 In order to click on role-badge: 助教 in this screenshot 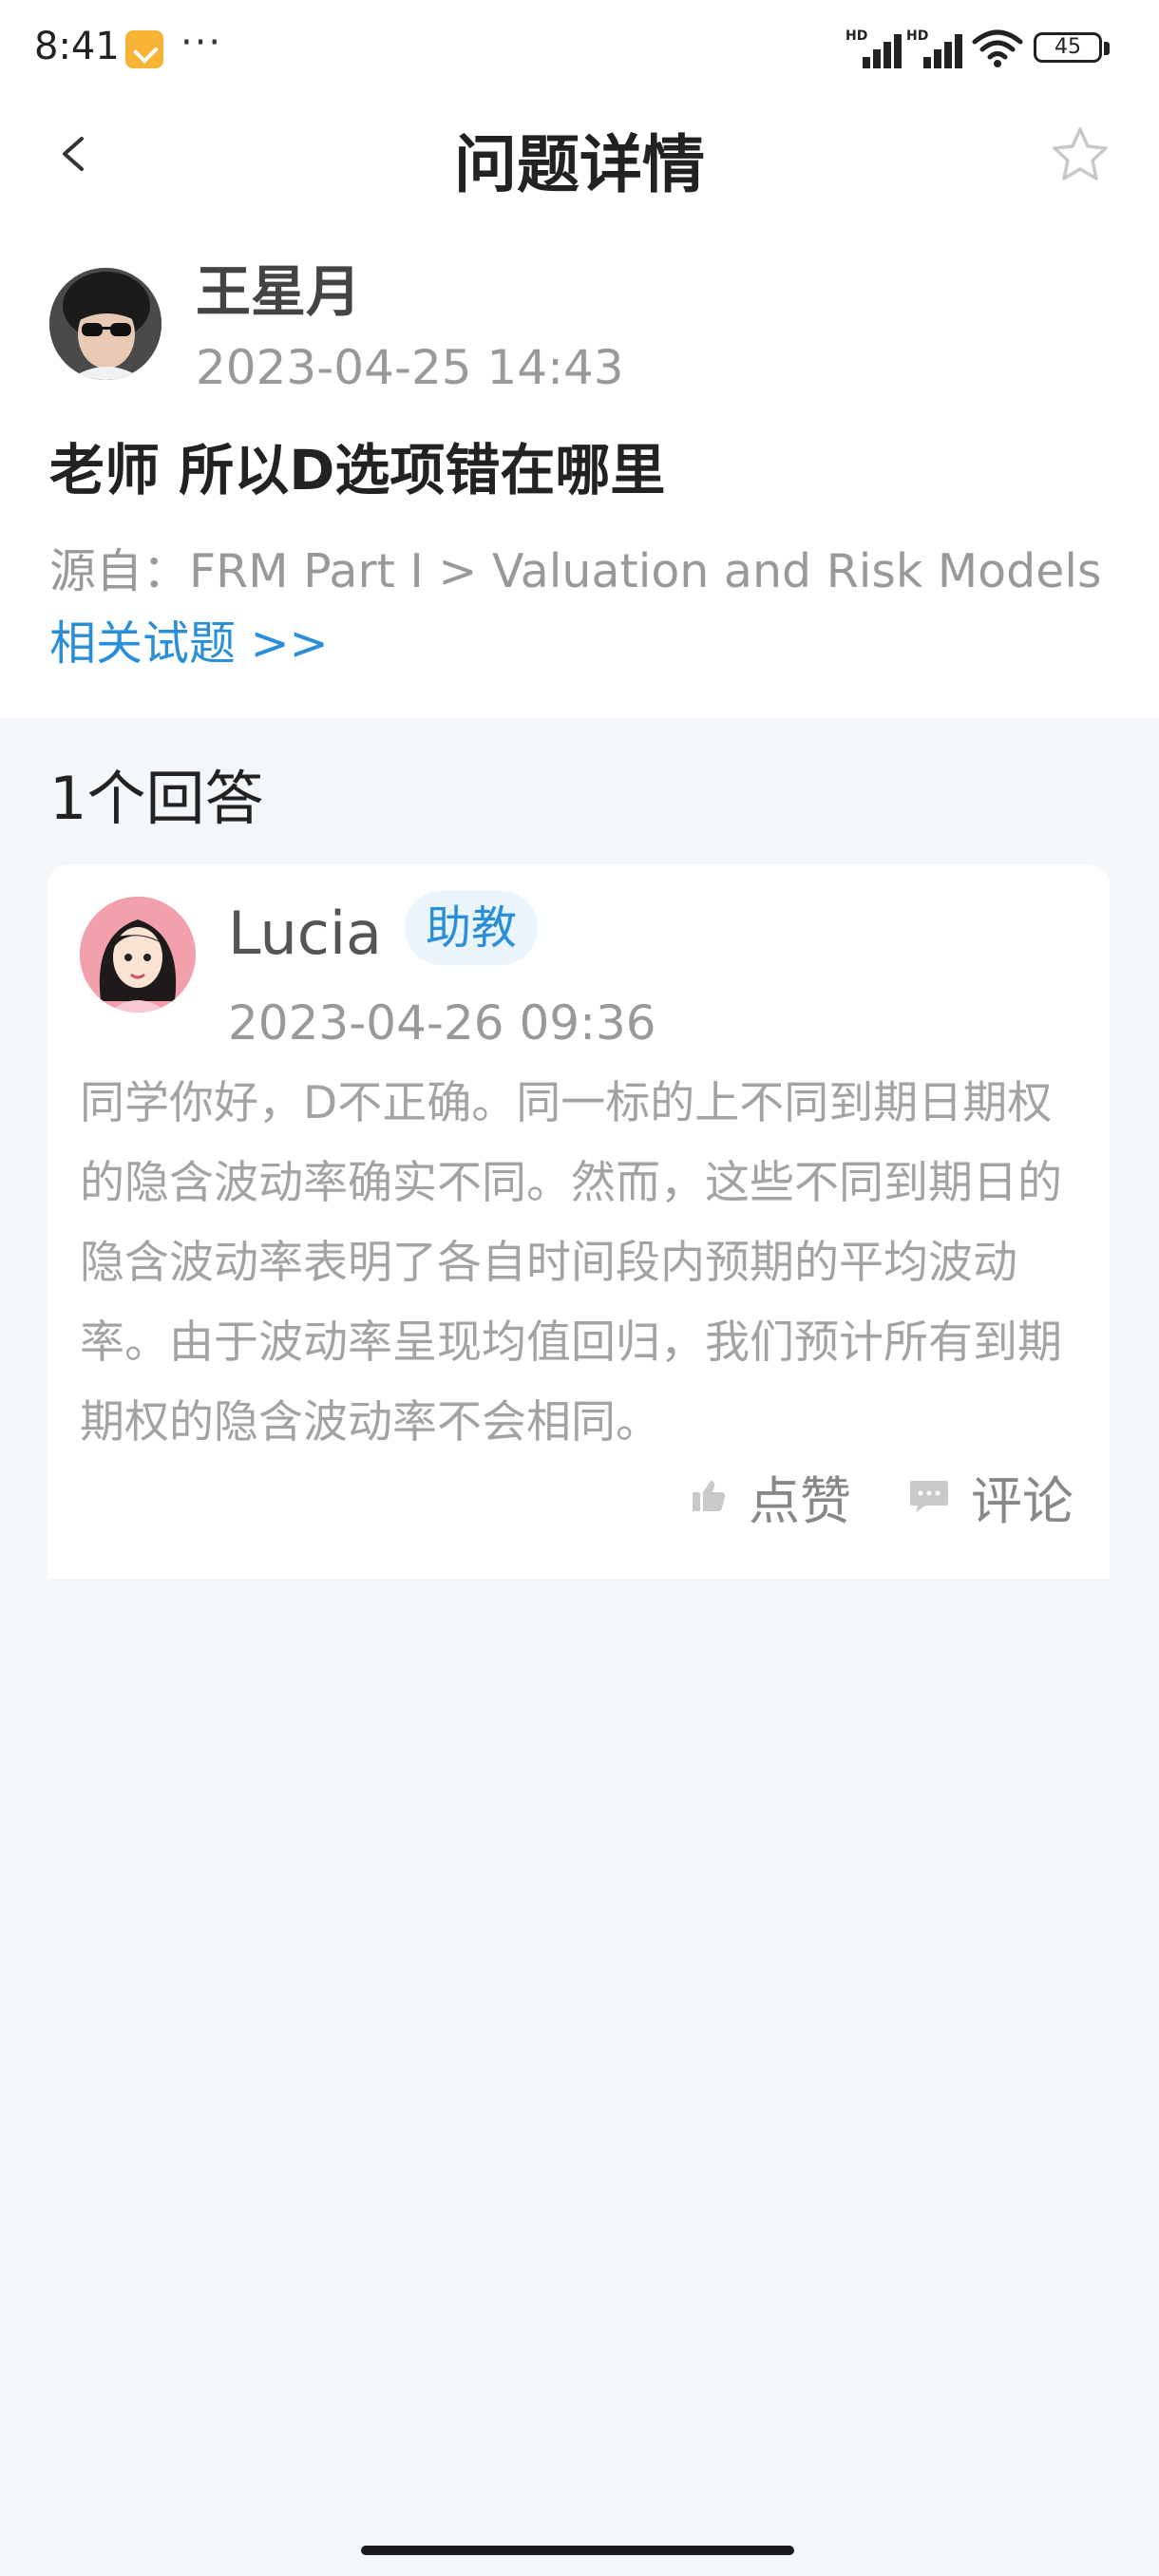, I will do `click(472, 928)`.